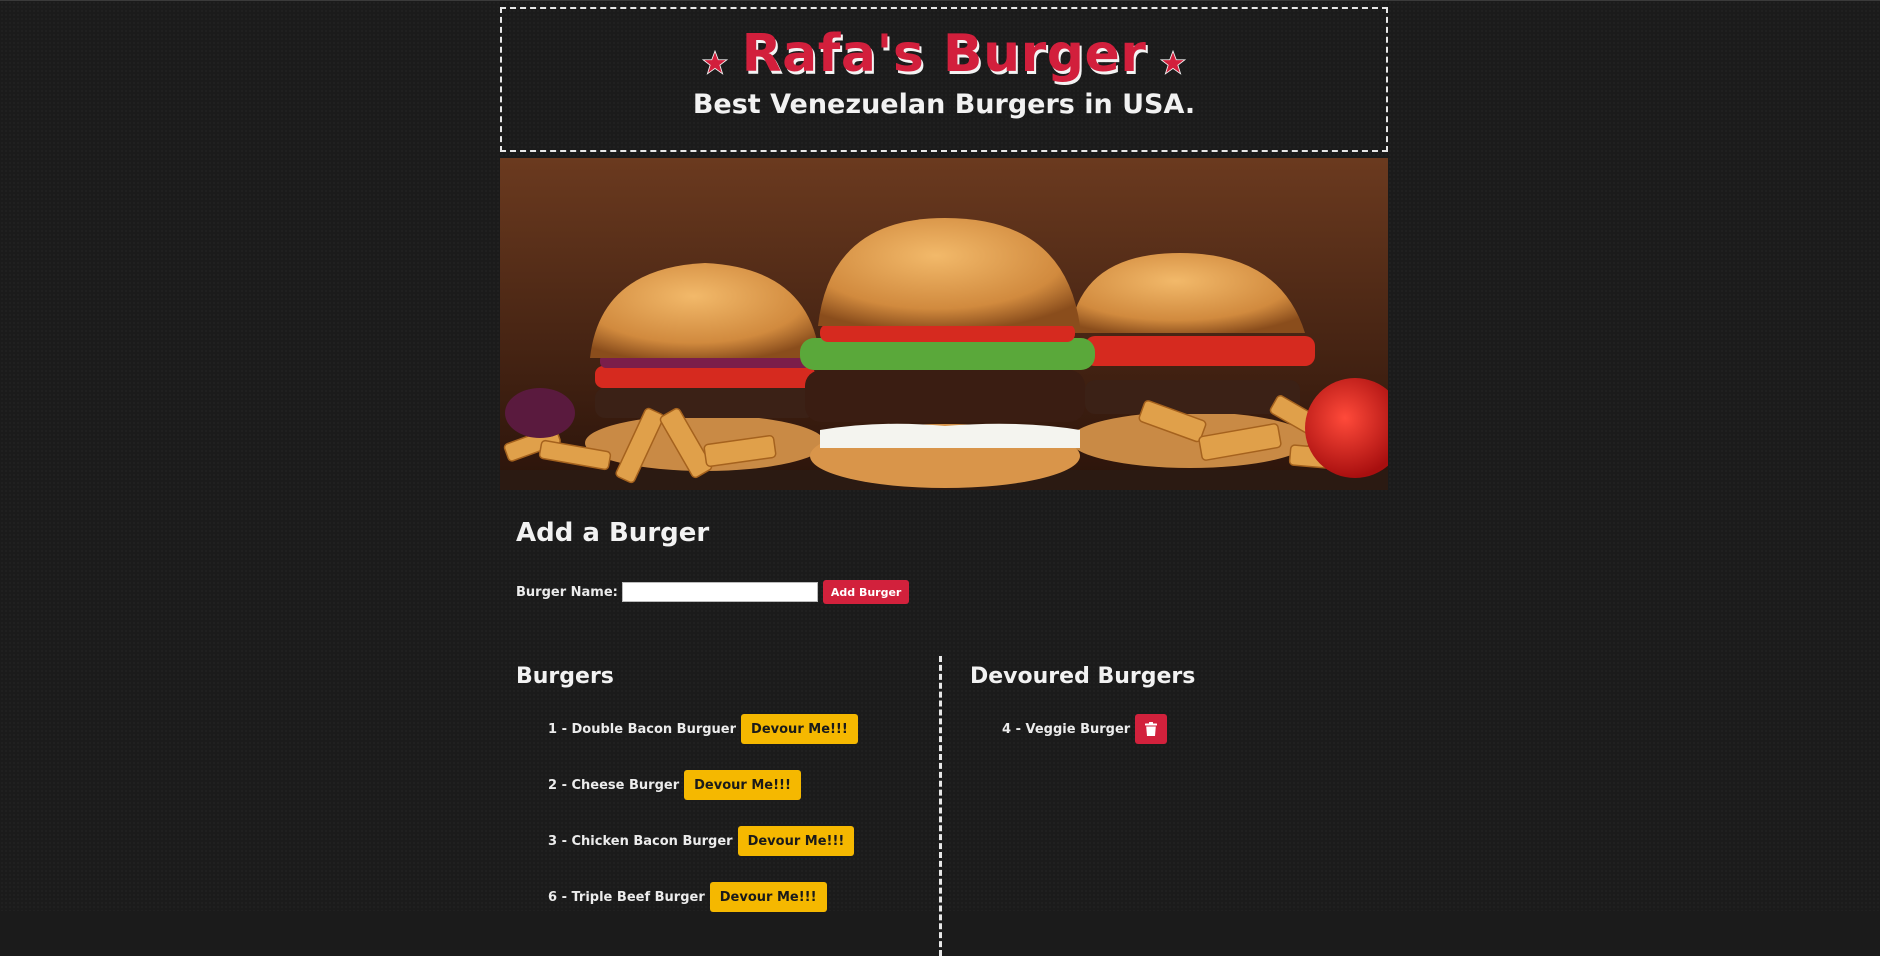 This screenshot has width=1880, height=956. What do you see at coordinates (944, 104) in the screenshot?
I see `tagline: Best Venezuelan Burgers in USA.` at bounding box center [944, 104].